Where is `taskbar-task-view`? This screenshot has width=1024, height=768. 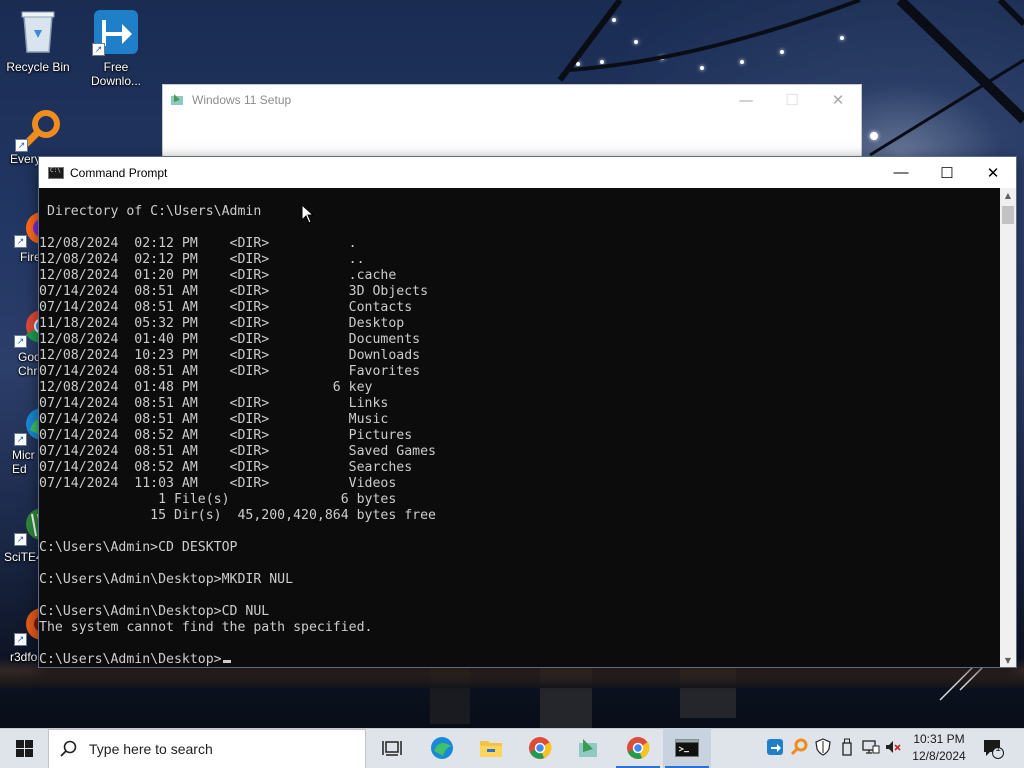
taskbar-task-view is located at coordinates (392, 748).